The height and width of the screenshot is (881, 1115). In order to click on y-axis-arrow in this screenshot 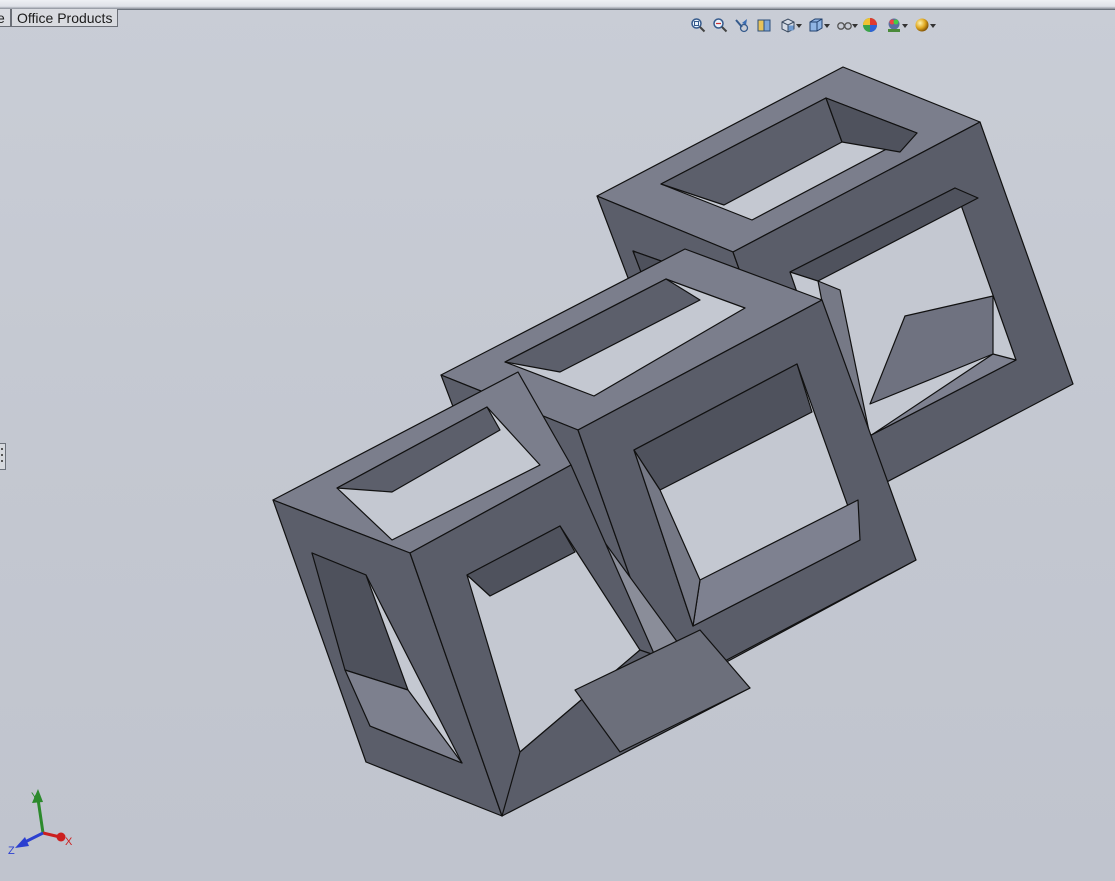, I will do `click(40, 816)`.